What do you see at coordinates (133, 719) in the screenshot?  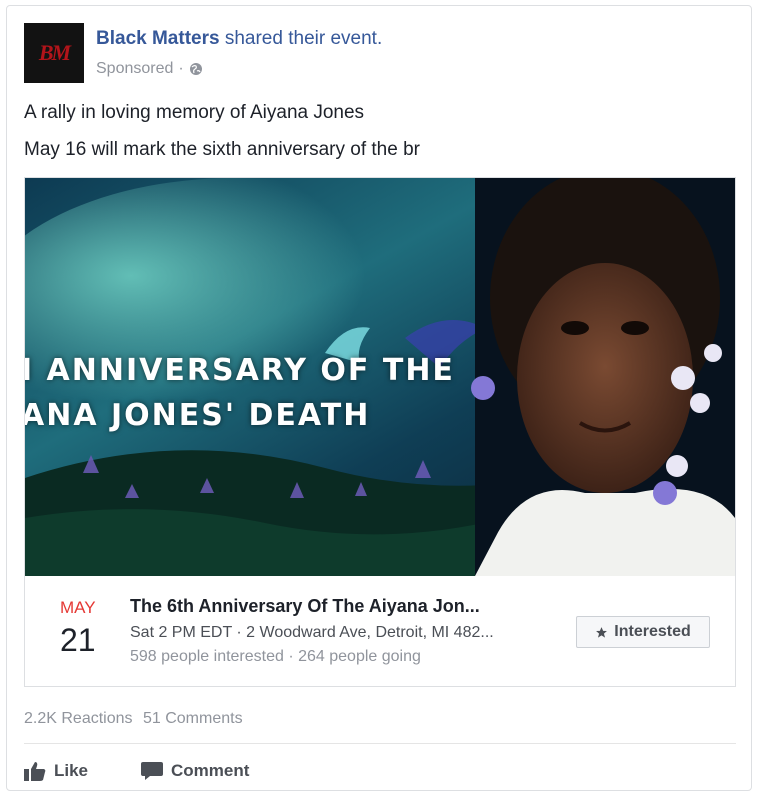 I see `reaction-summary: 2.2K Reactions 51 Comments` at bounding box center [133, 719].